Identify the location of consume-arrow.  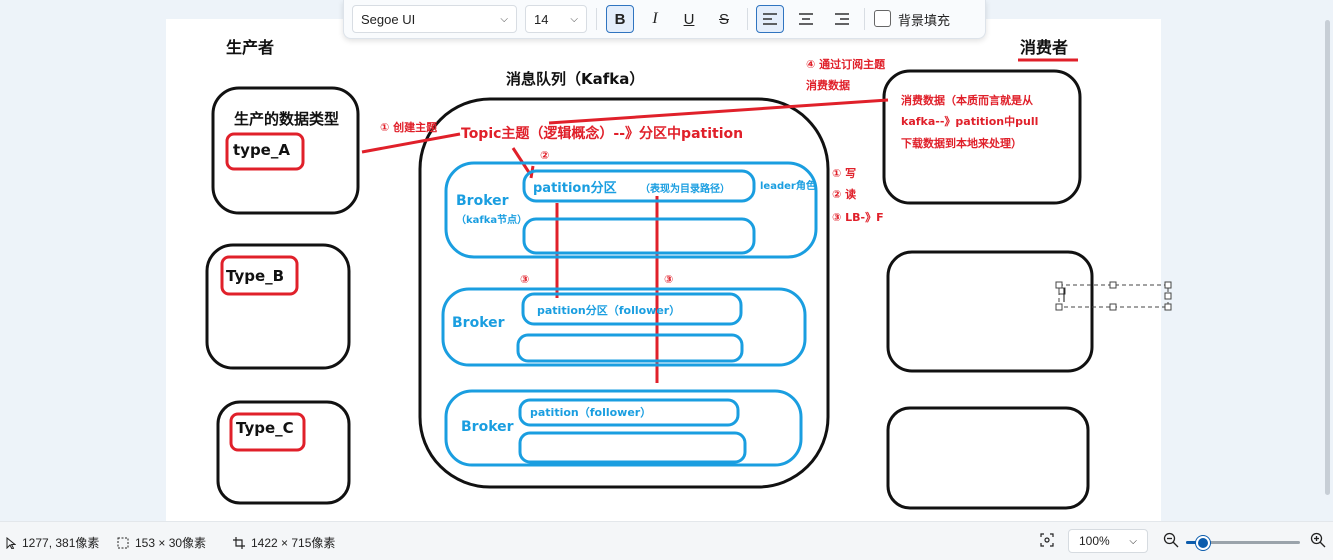
(718, 111).